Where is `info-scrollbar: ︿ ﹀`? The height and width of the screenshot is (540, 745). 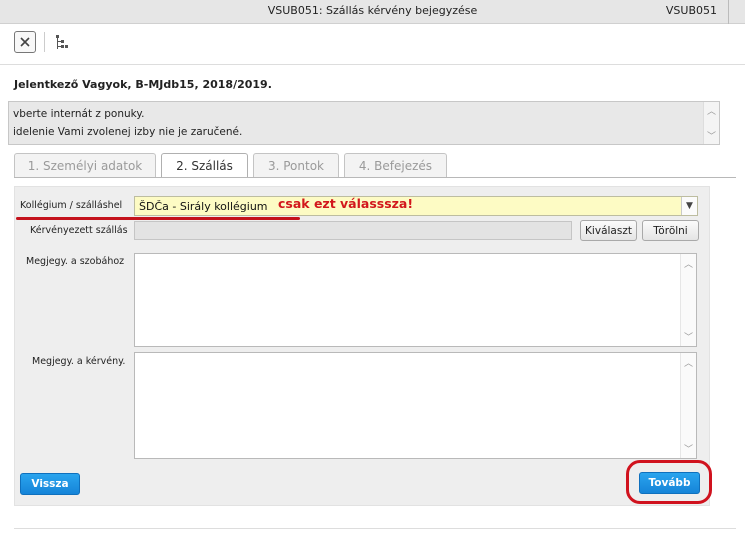 info-scrollbar: ︿ ﹀ is located at coordinates (711, 123).